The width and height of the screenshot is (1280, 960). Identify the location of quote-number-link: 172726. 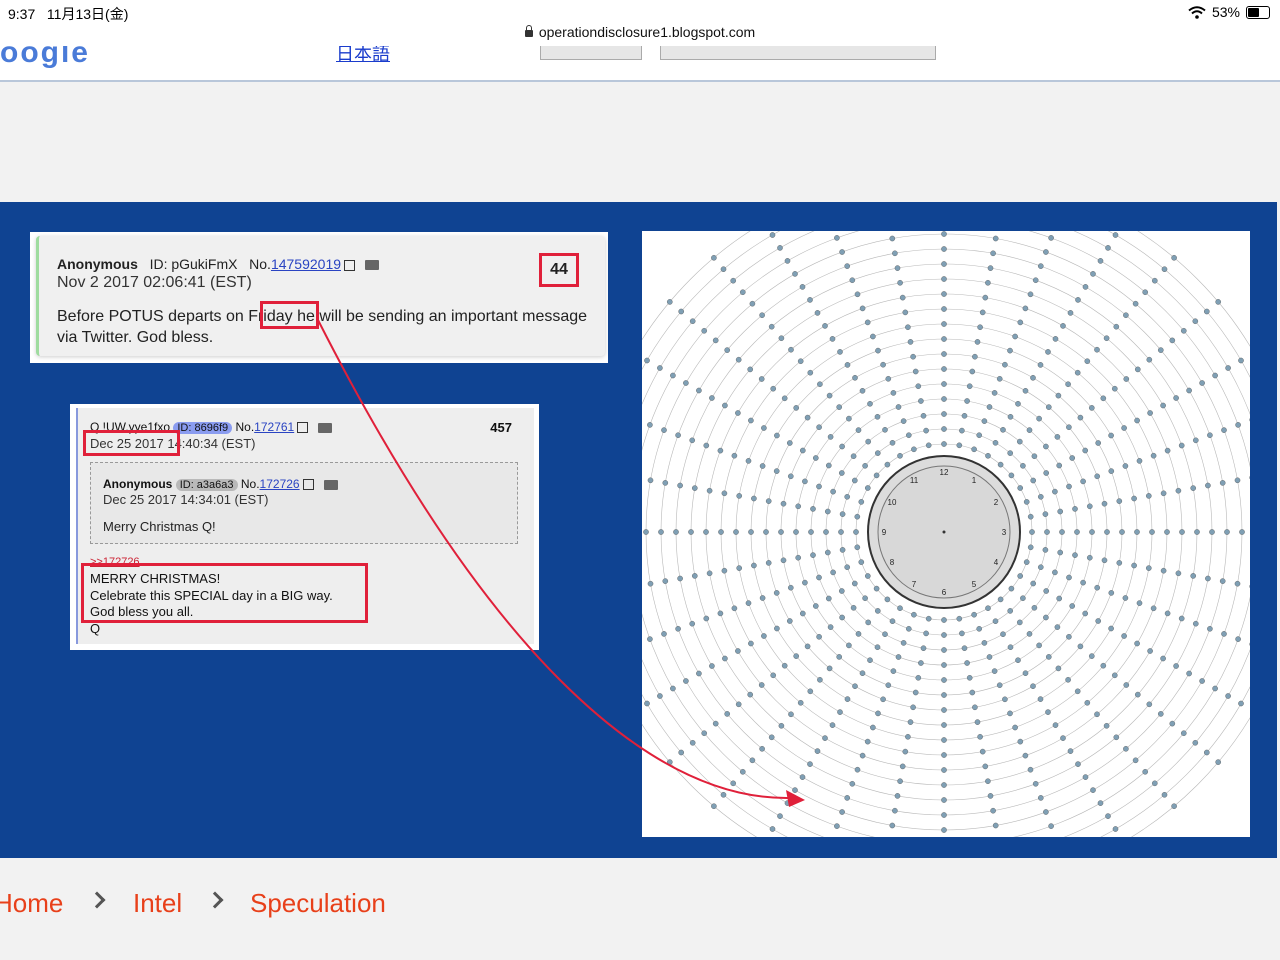
(280, 484).